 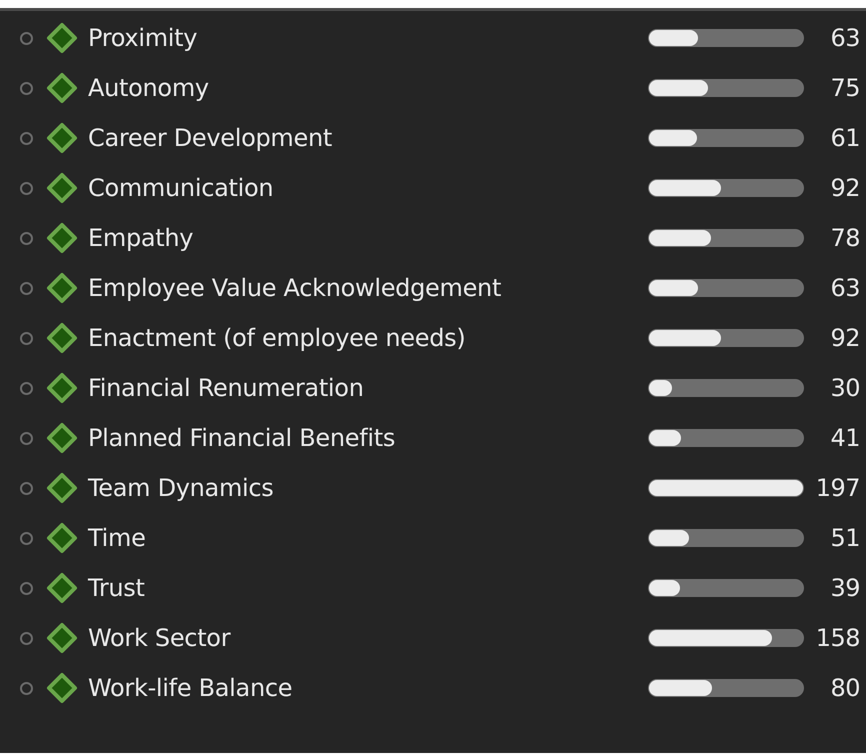 What do you see at coordinates (226, 388) in the screenshot?
I see `item-label: Financial Renumeration` at bounding box center [226, 388].